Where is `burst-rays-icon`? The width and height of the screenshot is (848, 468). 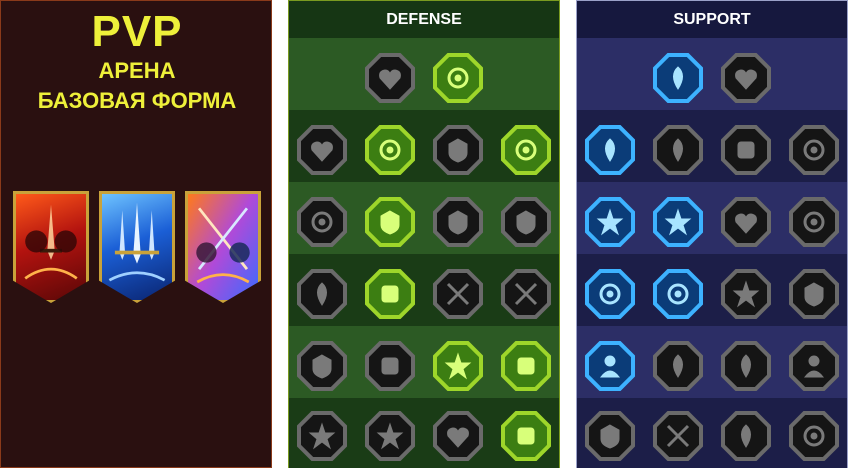 burst-rays-icon is located at coordinates (814, 294).